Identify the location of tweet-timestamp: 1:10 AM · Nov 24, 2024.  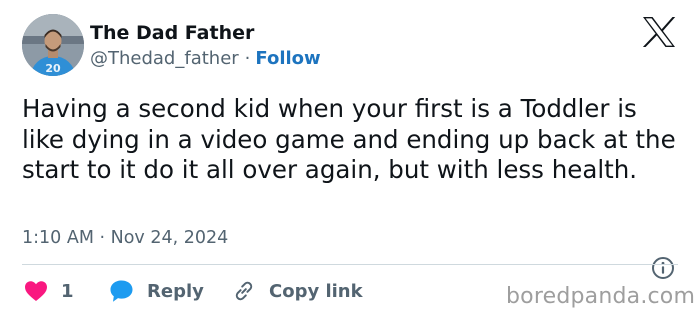
(125, 238).